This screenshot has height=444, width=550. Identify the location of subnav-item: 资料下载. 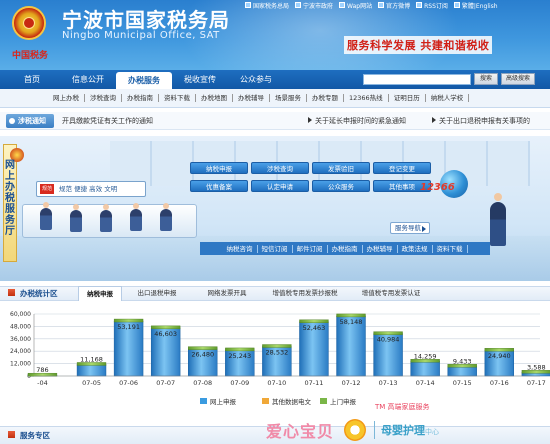
(177, 98).